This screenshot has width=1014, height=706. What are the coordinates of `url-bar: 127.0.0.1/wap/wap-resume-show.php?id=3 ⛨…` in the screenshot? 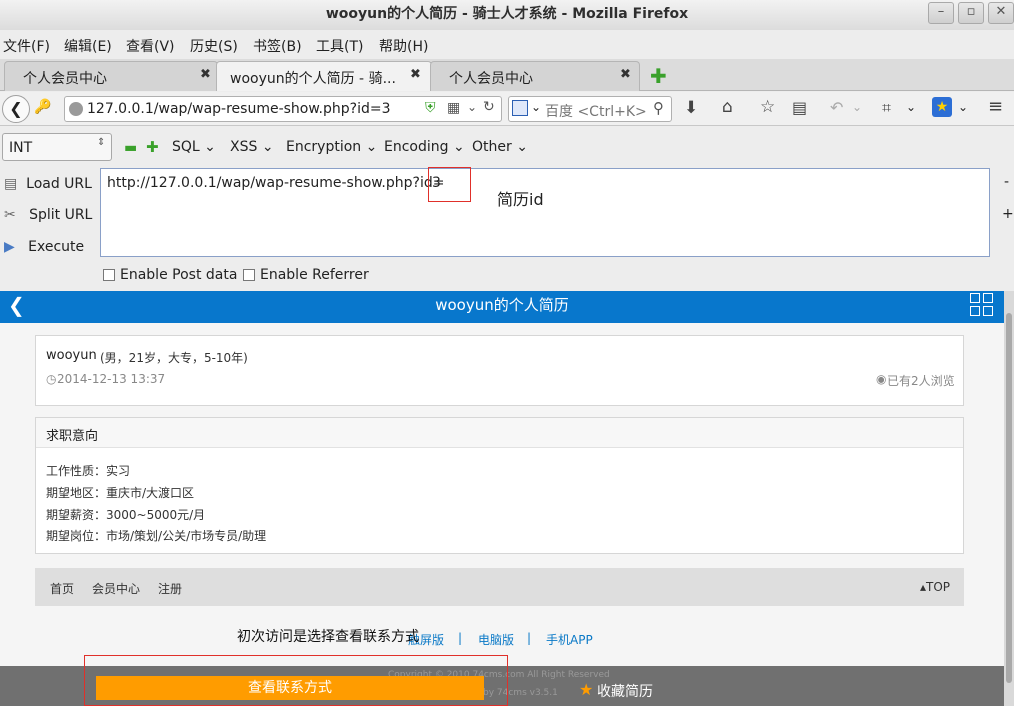 It's located at (283, 109).